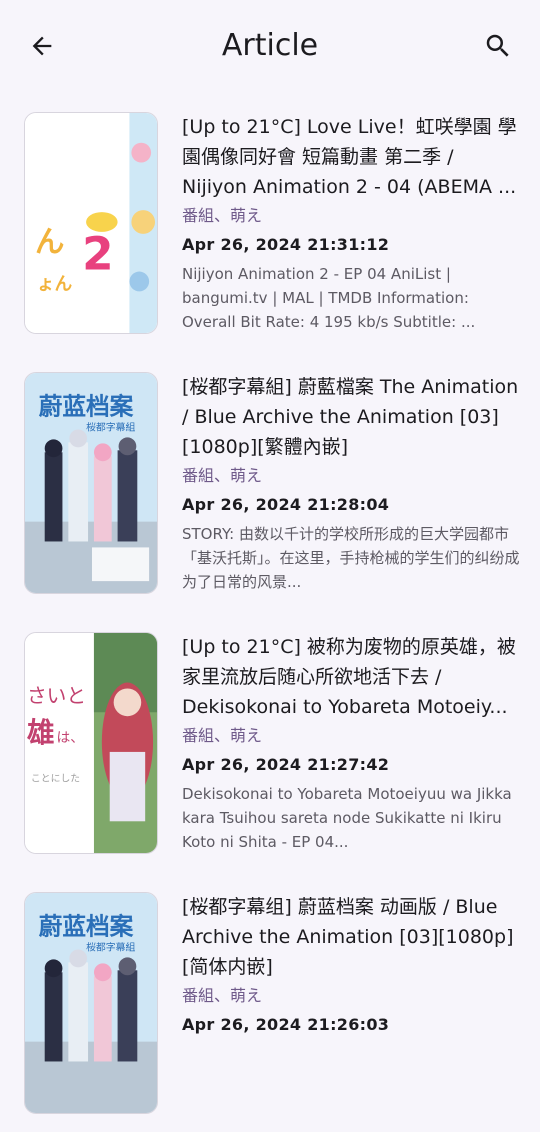 This screenshot has height=1132, width=540. I want to click on article-date: Apr 26, 2024 21:27:42, so click(286, 764).